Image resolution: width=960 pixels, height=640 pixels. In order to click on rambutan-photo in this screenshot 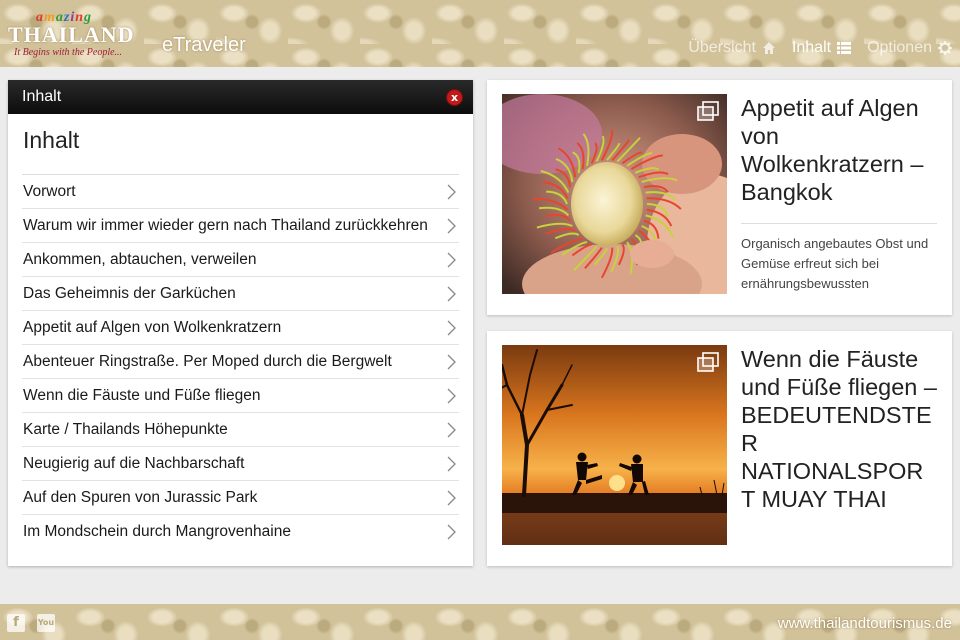, I will do `click(614, 194)`.